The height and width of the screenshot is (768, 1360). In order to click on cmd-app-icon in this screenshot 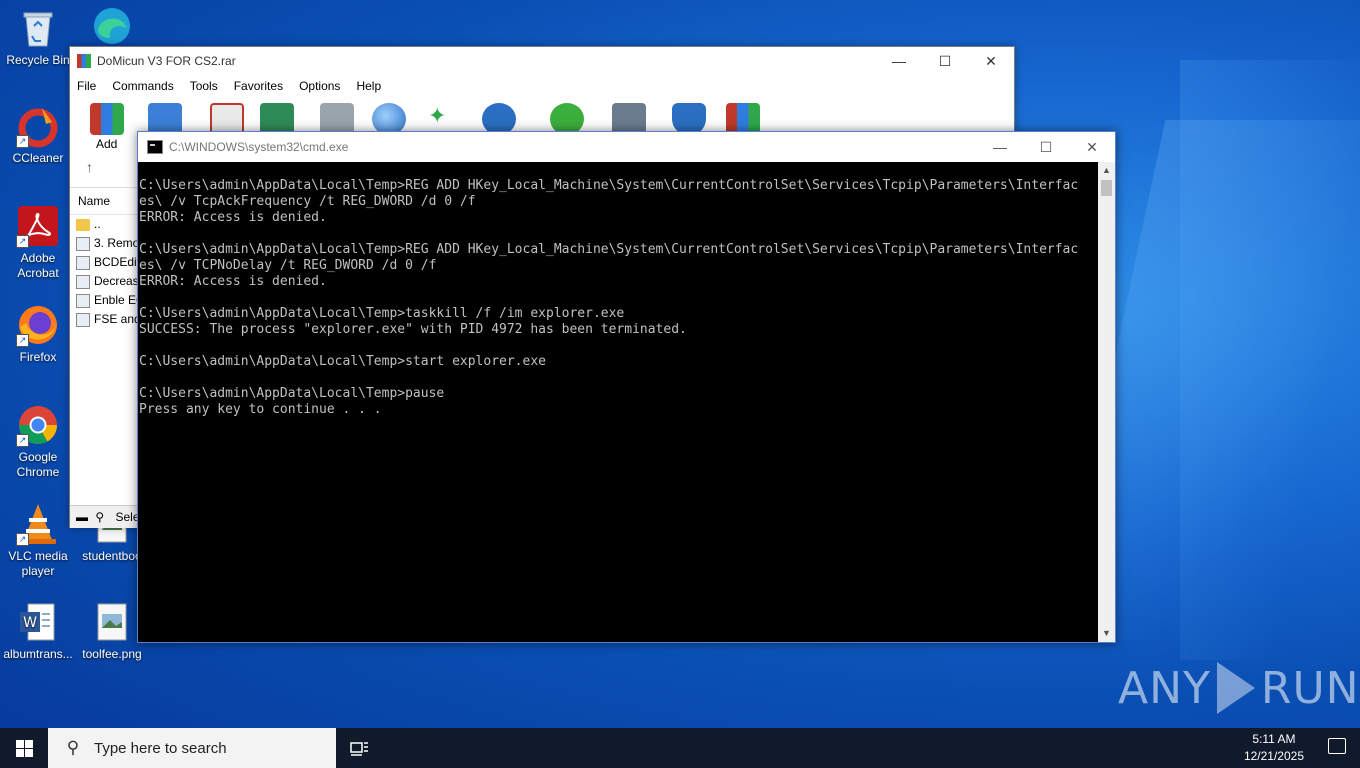, I will do `click(155, 147)`.